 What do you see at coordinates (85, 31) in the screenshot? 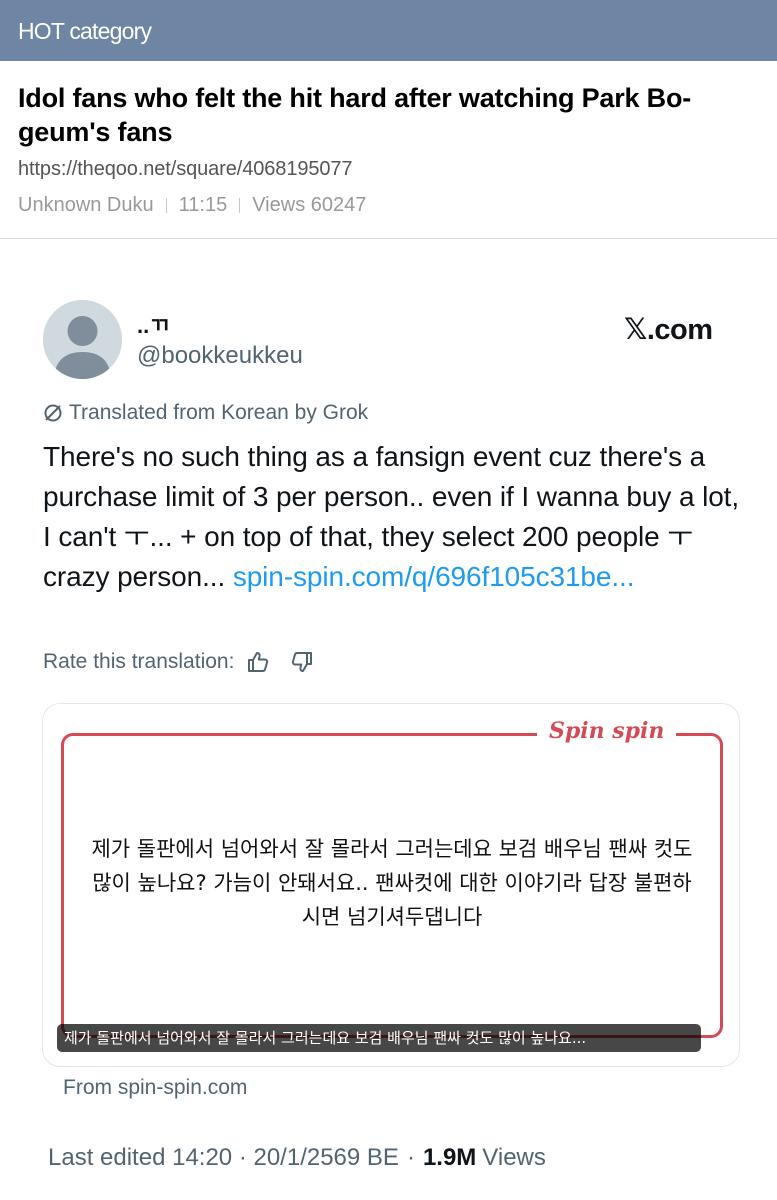
I see `category-title: HOT category` at bounding box center [85, 31].